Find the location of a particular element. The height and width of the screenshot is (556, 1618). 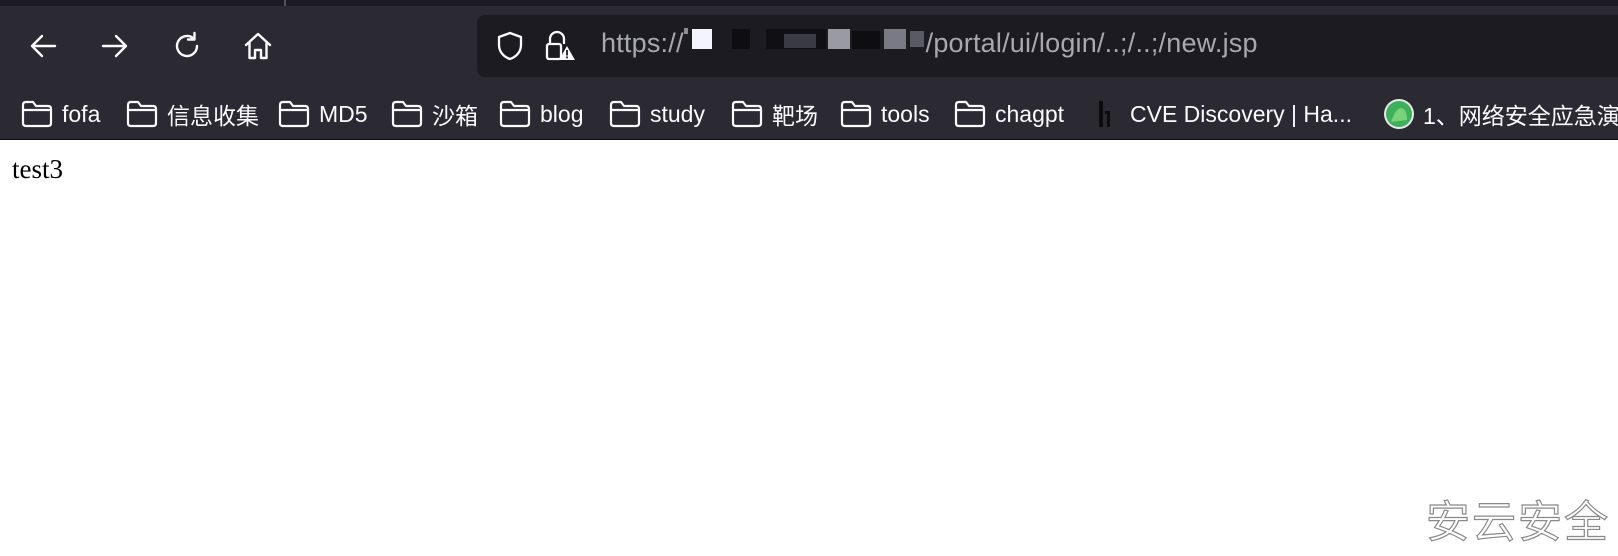

bookmark-folder-info-gathering: 信息收集 is located at coordinates (192, 114).